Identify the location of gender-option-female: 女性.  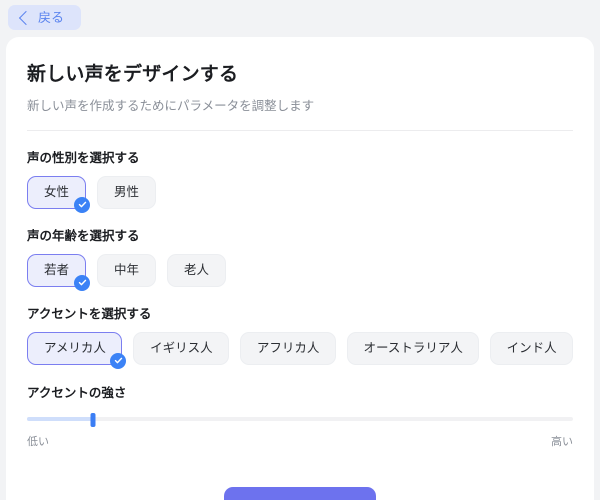
(59, 194).